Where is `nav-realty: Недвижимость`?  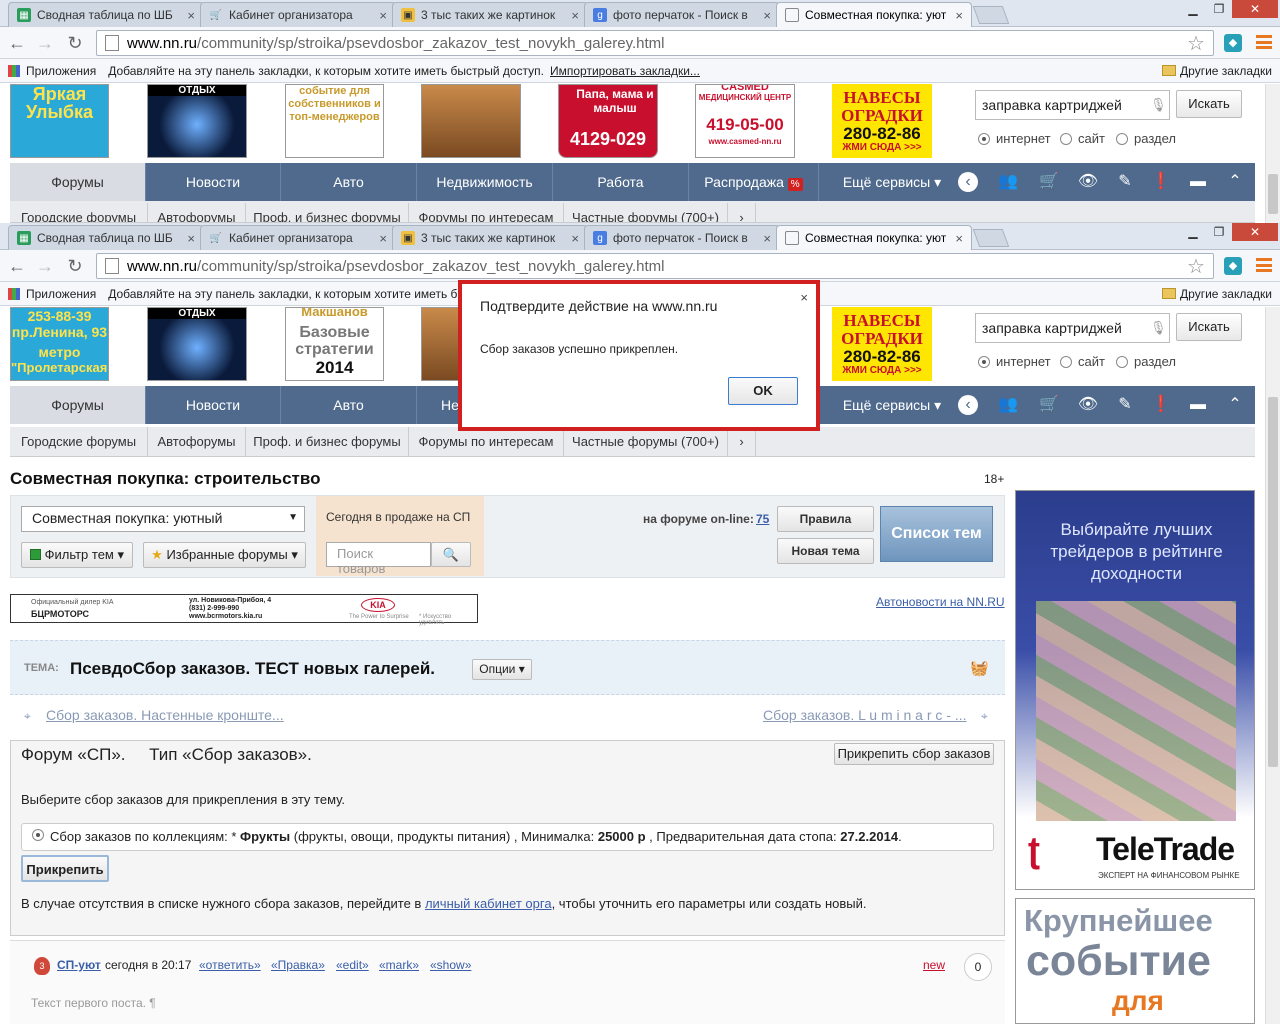 nav-realty: Недвижимость is located at coordinates (485, 182).